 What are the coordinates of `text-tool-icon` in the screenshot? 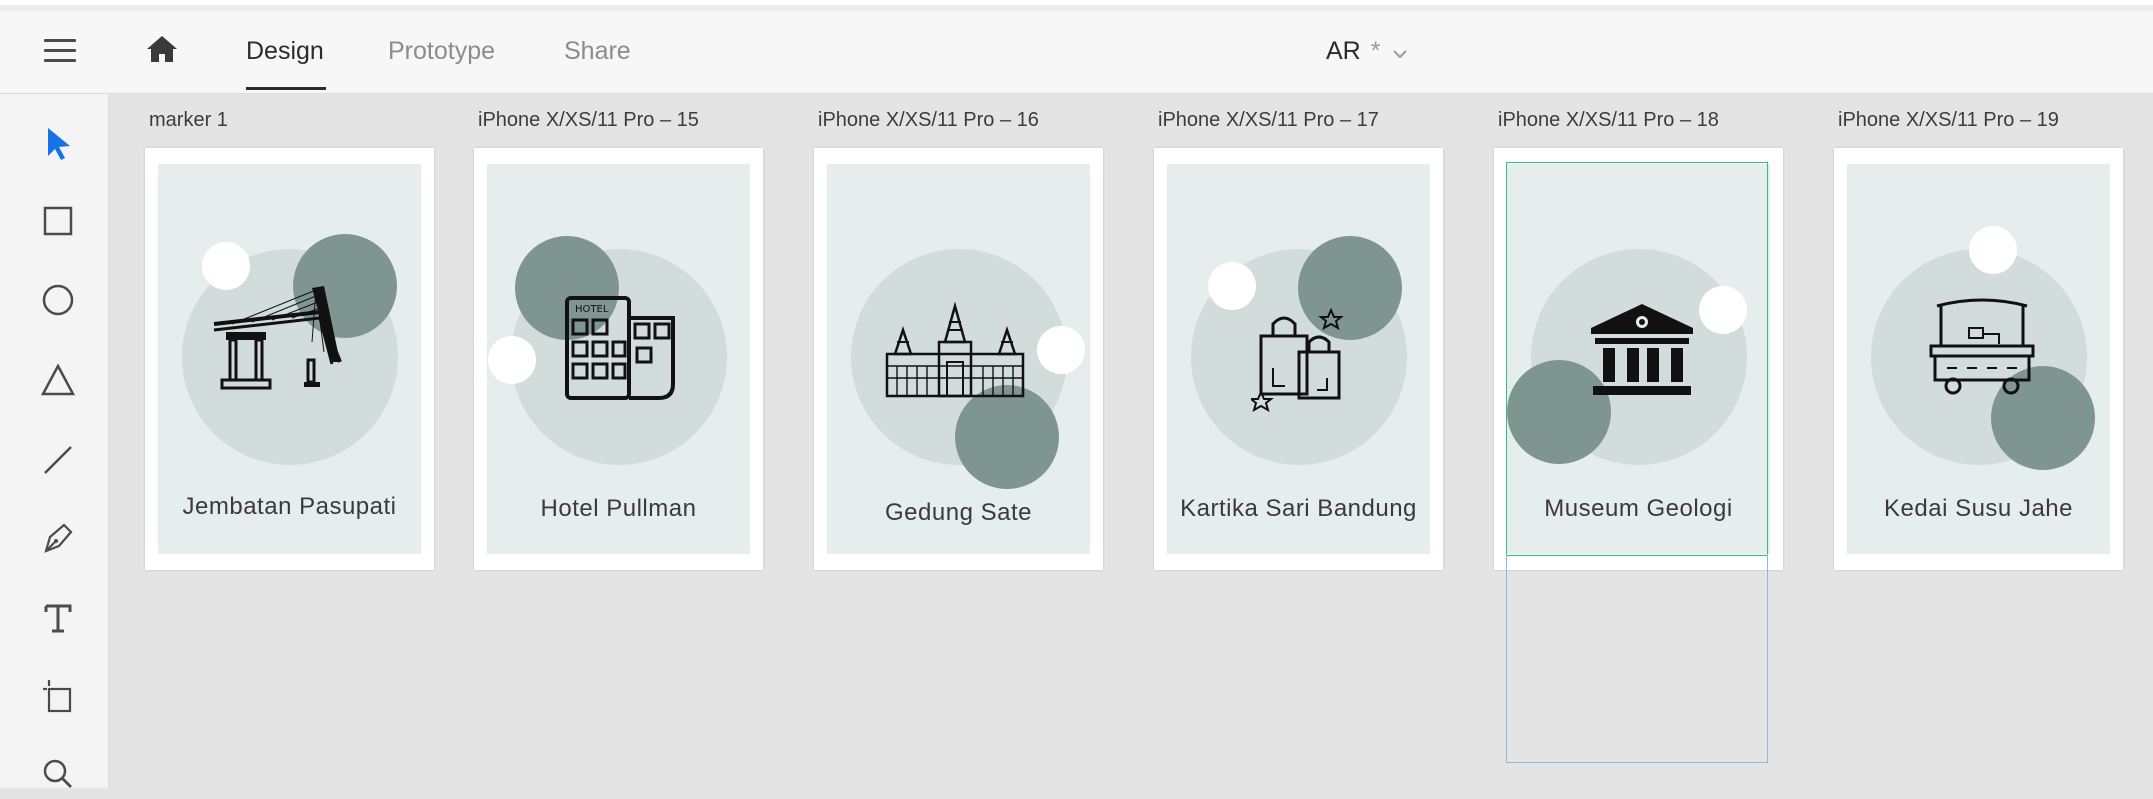 It's located at (58, 618).